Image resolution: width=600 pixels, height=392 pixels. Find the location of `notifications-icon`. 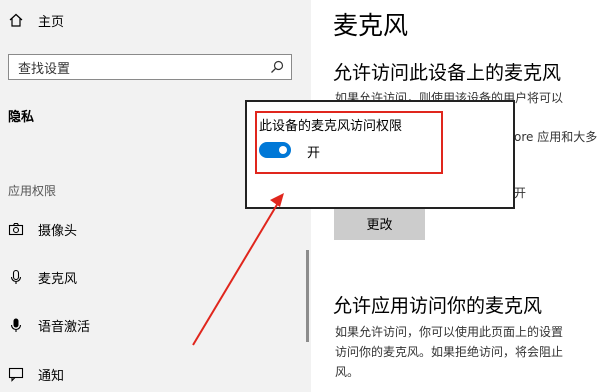

notifications-icon is located at coordinates (16, 374).